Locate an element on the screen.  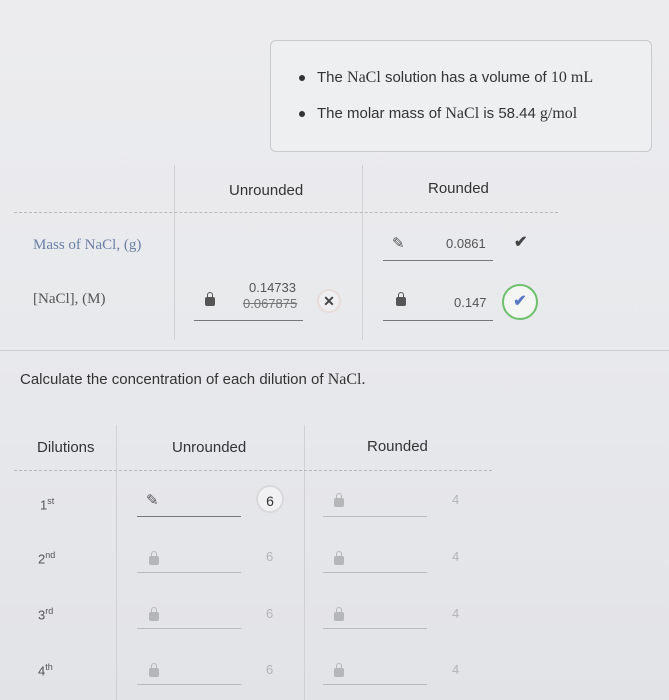
info-bullet-volume: The NaCl solution has a volume of 10 mL is located at coordinates (446, 78).